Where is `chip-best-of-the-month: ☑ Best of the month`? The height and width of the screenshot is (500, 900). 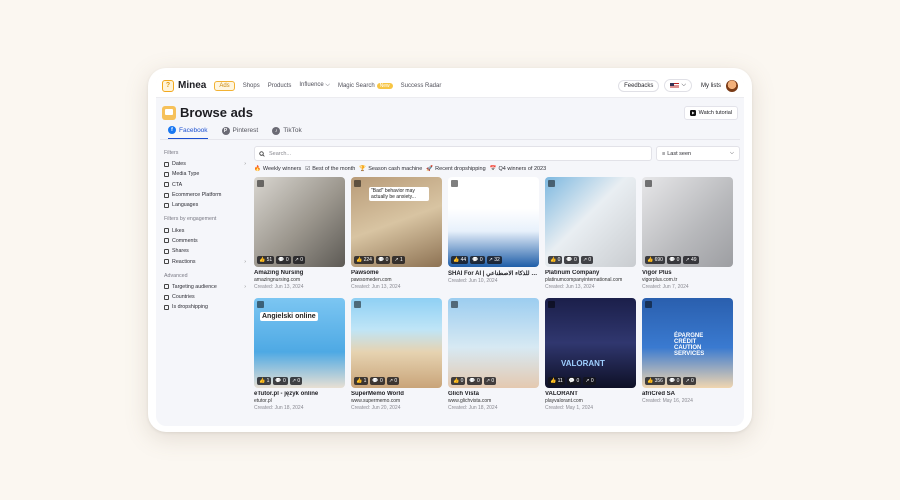
chip-best-of-the-month: ☑ Best of the month is located at coordinates (330, 169).